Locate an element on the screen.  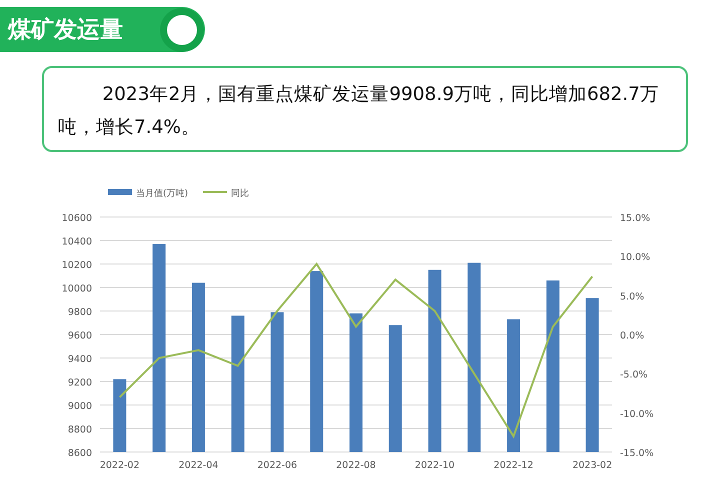
axis-label: 2022-06 is located at coordinates (277, 465).